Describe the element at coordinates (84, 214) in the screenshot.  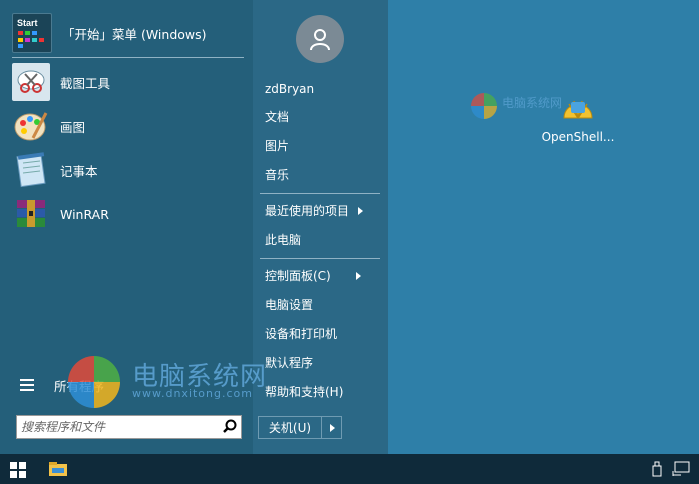
I see `program-label: WinRAR` at that location.